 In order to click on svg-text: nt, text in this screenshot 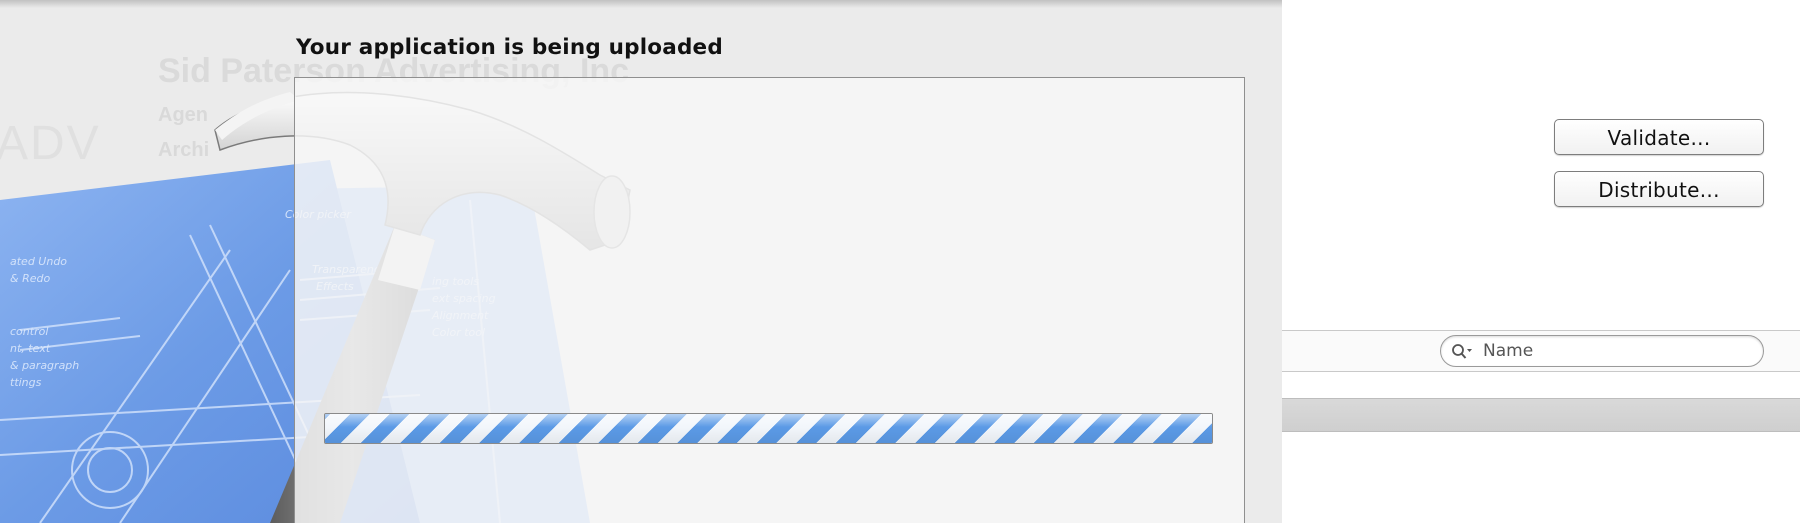, I will do `click(30, 348)`.